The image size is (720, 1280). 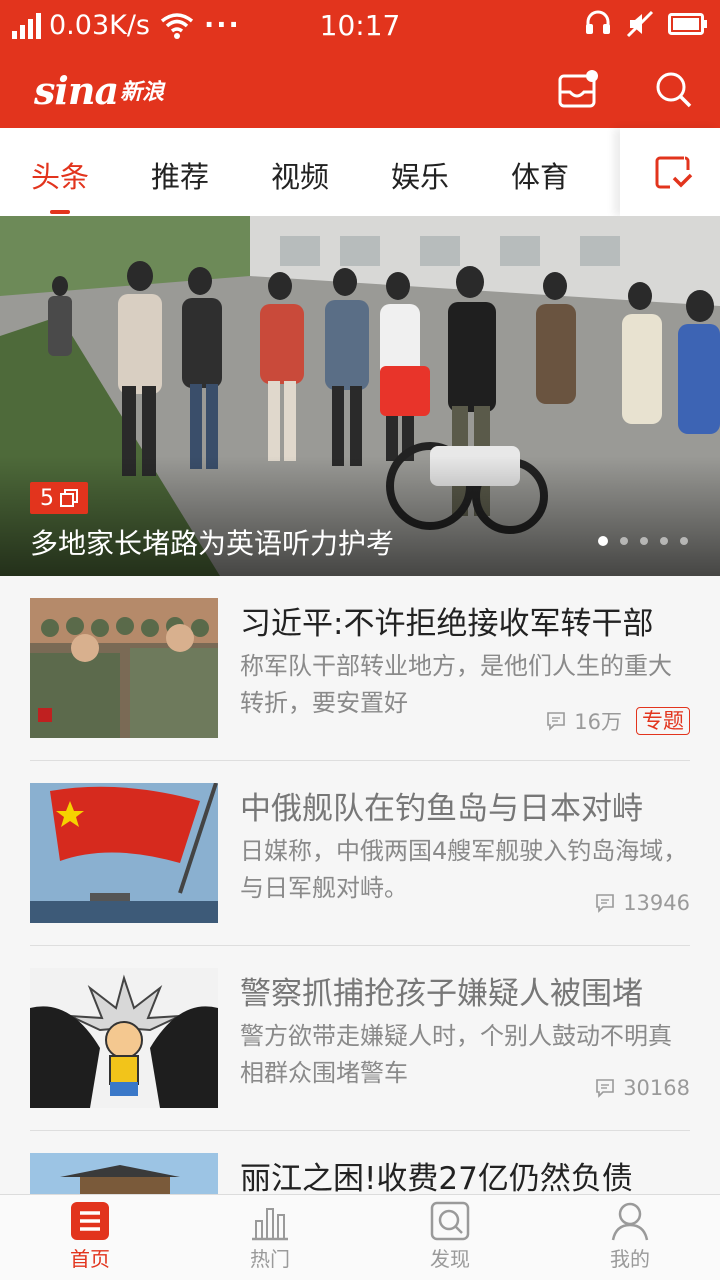 I want to click on nav-home: 首页, so click(x=90, y=1236).